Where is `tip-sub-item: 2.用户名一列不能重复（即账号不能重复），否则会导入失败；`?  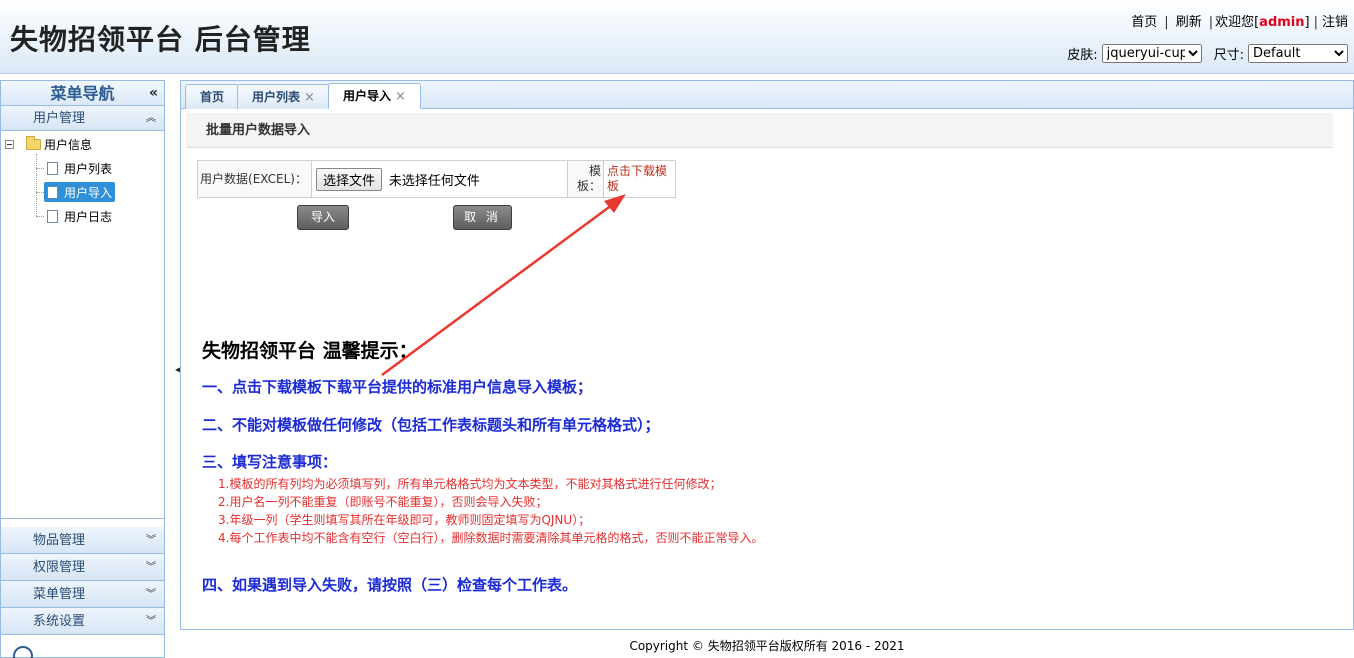 tip-sub-item: 2.用户名一列不能重复（即账号不能重复），否则会导入失败； is located at coordinates (383, 502).